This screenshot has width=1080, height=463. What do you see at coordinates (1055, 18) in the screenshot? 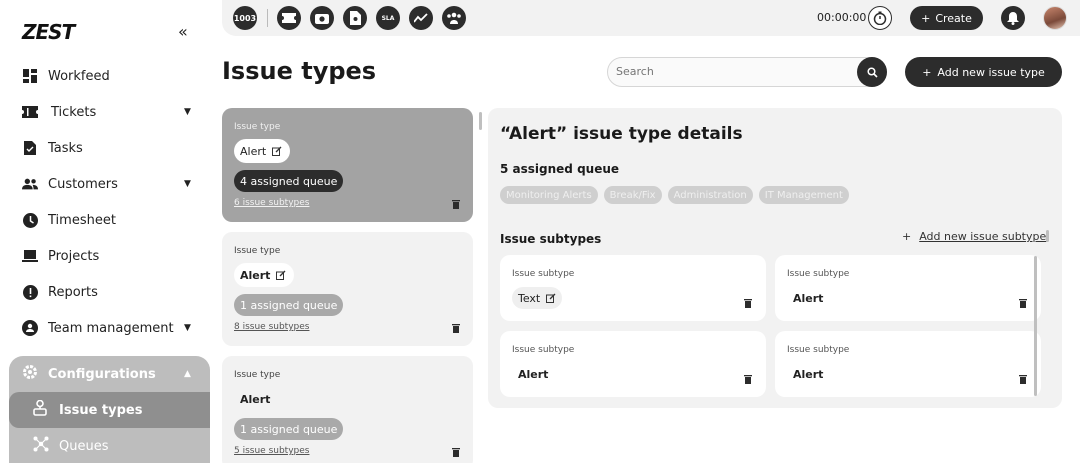
I see `avatar` at bounding box center [1055, 18].